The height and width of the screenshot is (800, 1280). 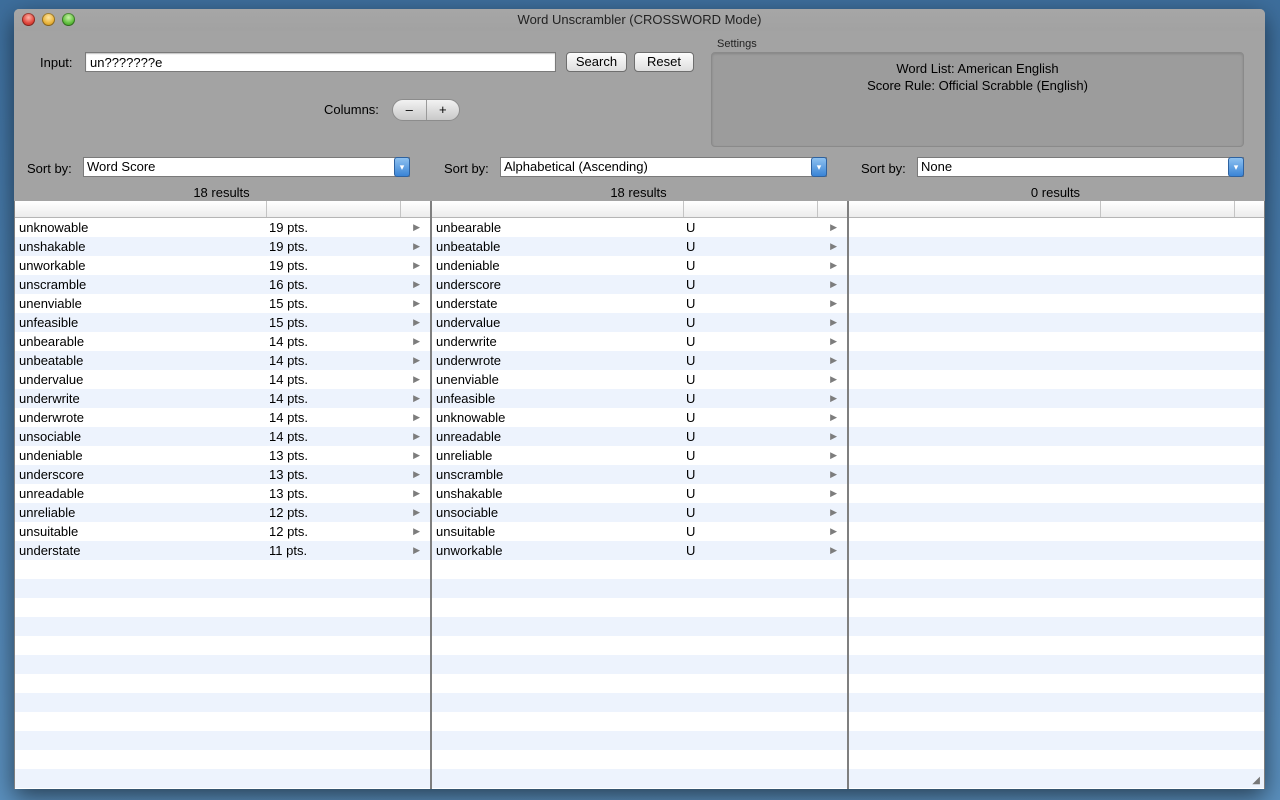 I want to click on sort-select-1: Word Score ▾, so click(x=246, y=167).